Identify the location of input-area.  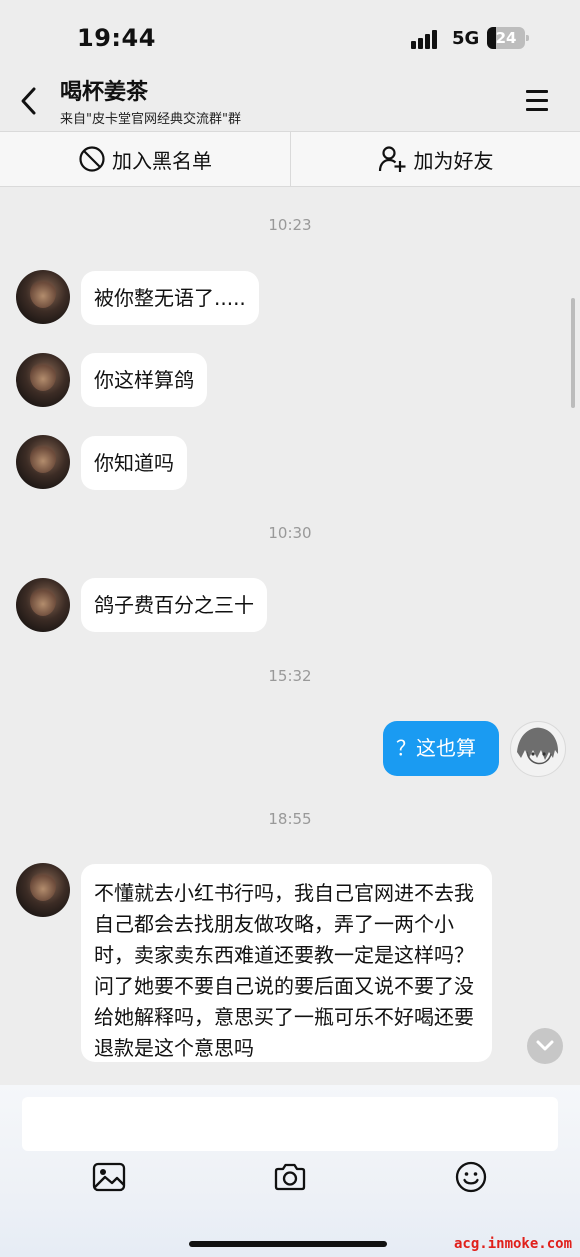
(290, 1171).